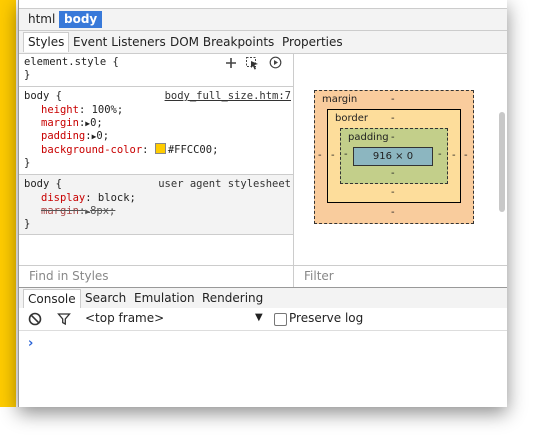 This screenshot has height=447, width=533. Describe the element at coordinates (224, 184) in the screenshot. I see `rule-source-label: user agent stylesheet` at that location.